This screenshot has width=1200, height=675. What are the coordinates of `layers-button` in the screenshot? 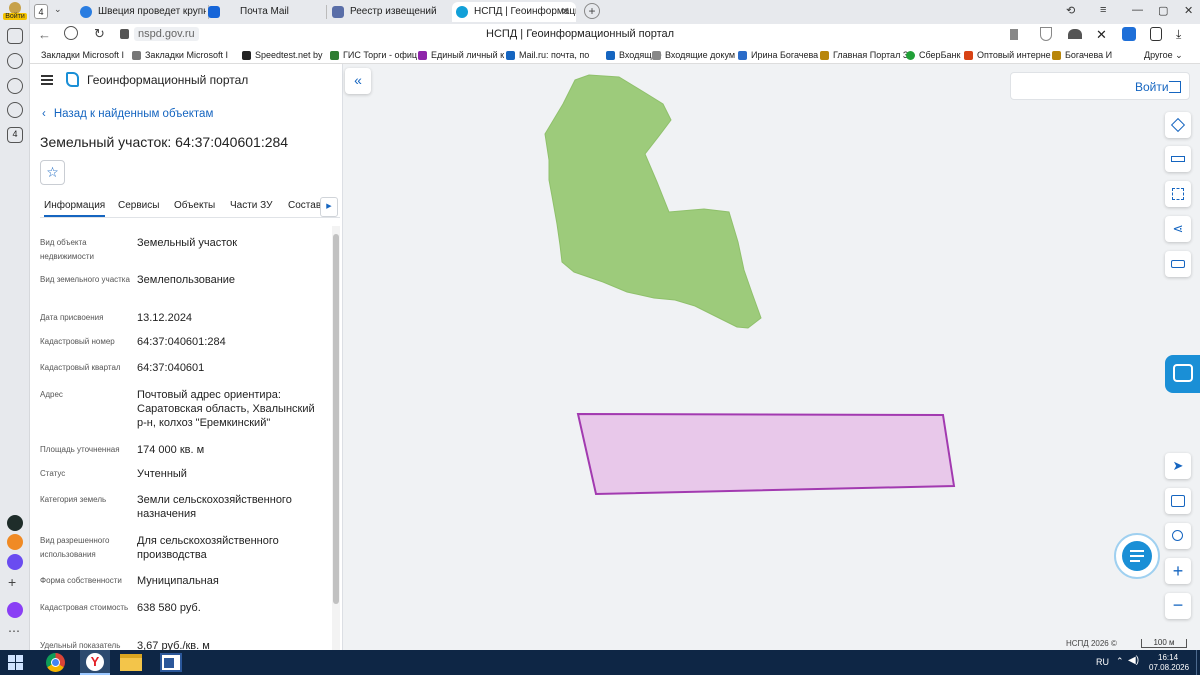 It's located at (1178, 125).